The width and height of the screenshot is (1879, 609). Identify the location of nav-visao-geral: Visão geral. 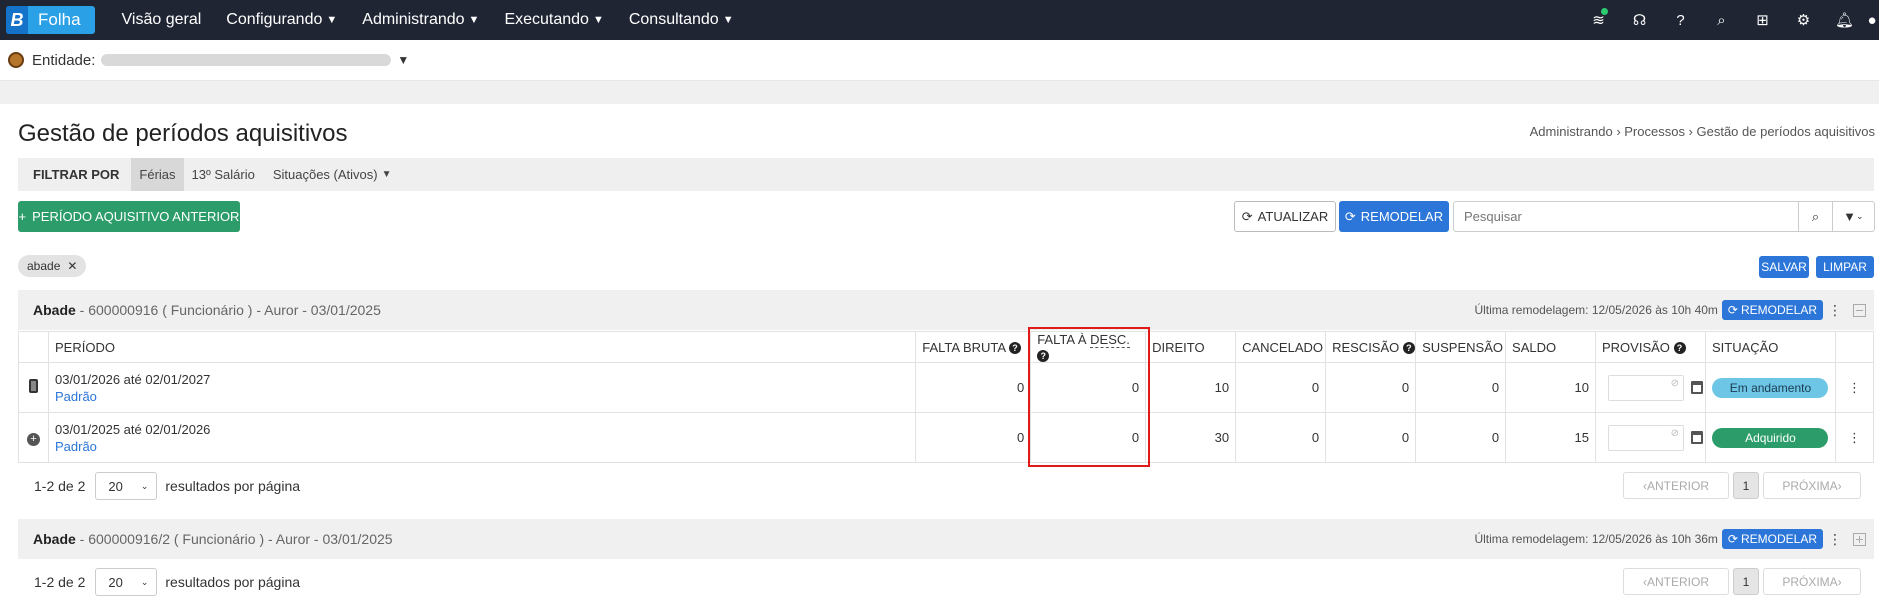
(162, 20).